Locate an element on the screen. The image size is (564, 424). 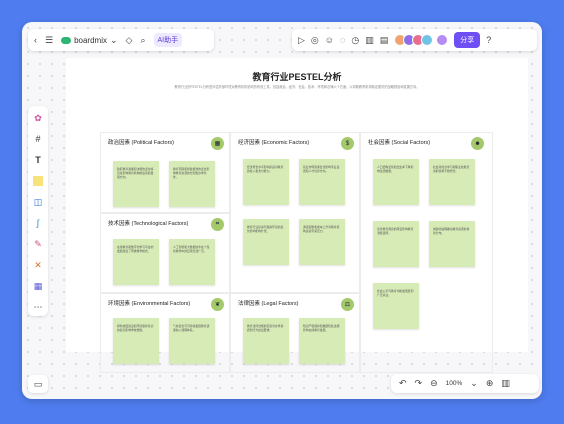
section-title: 社会因素 (Social Factors) is located at coordinates (399, 143).